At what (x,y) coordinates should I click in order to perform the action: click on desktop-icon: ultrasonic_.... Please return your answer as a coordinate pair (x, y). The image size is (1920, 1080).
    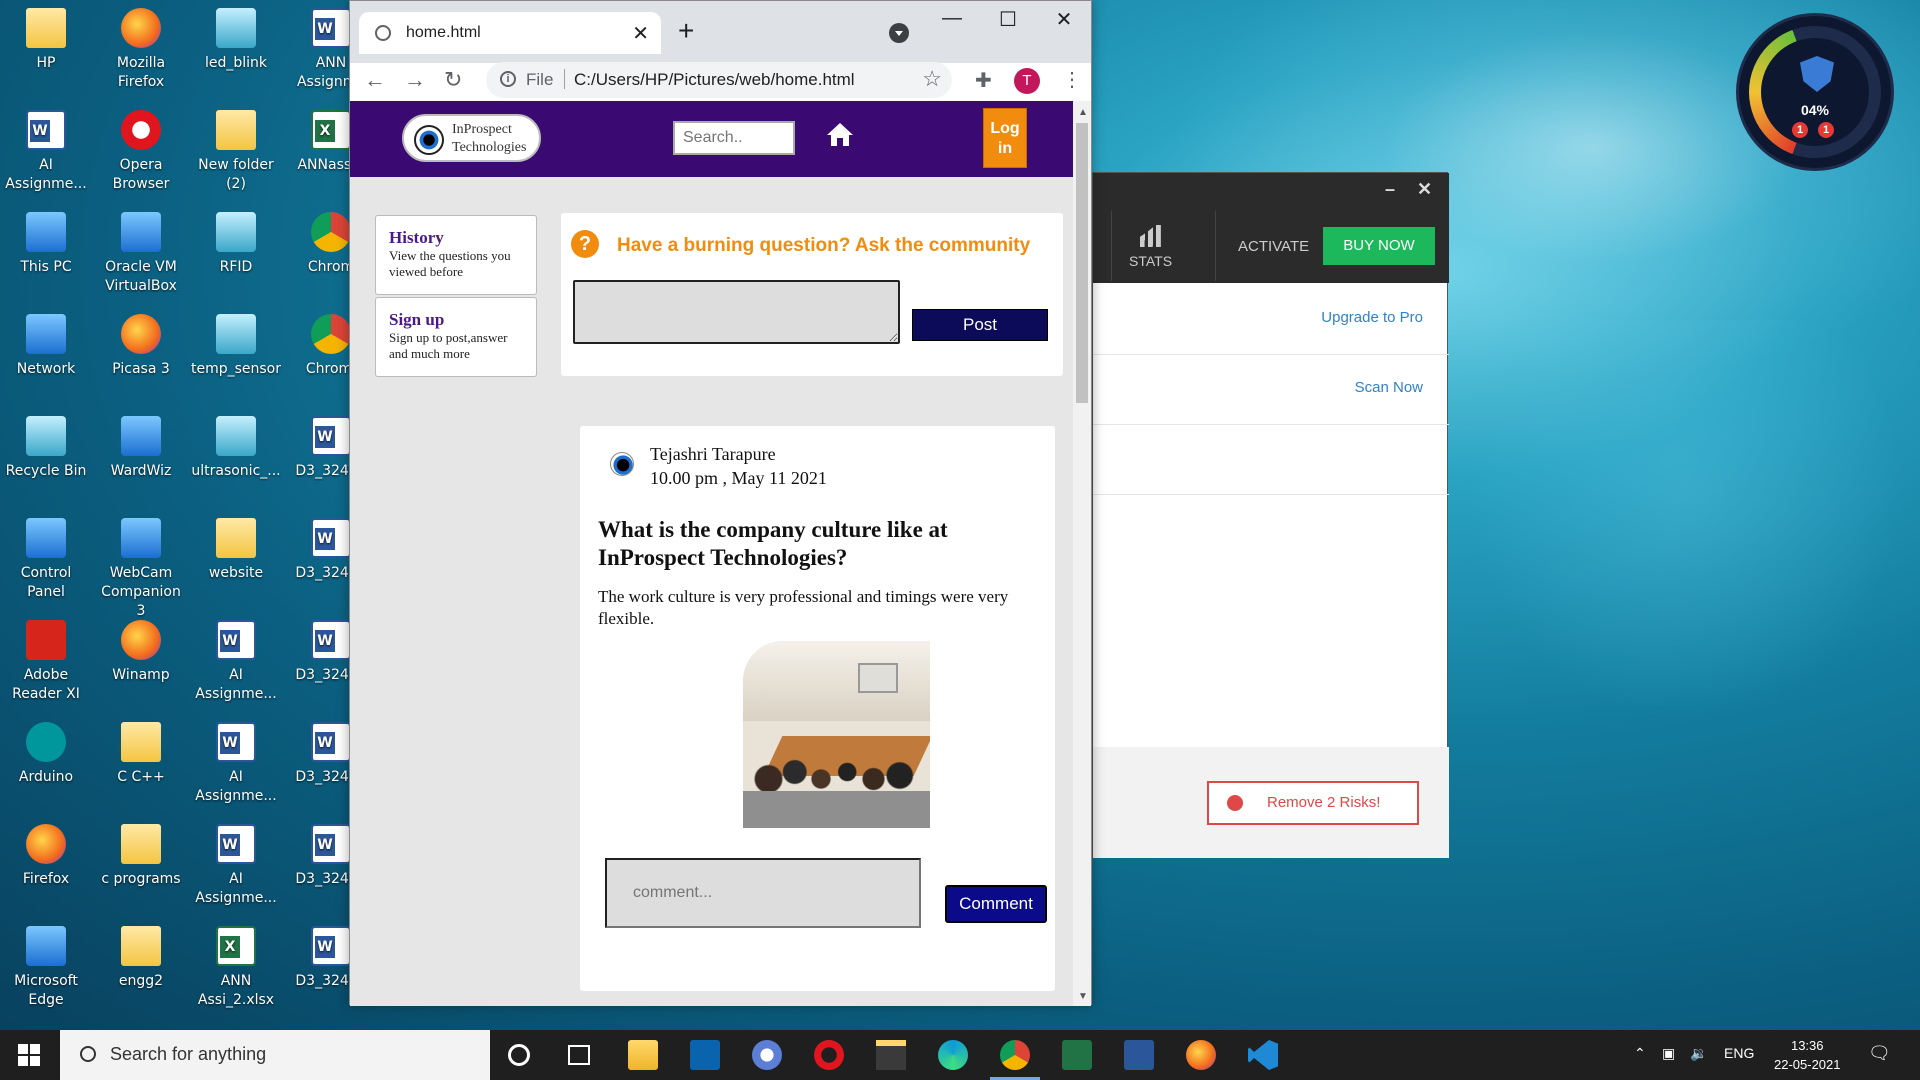
    Looking at the image, I should click on (236, 448).